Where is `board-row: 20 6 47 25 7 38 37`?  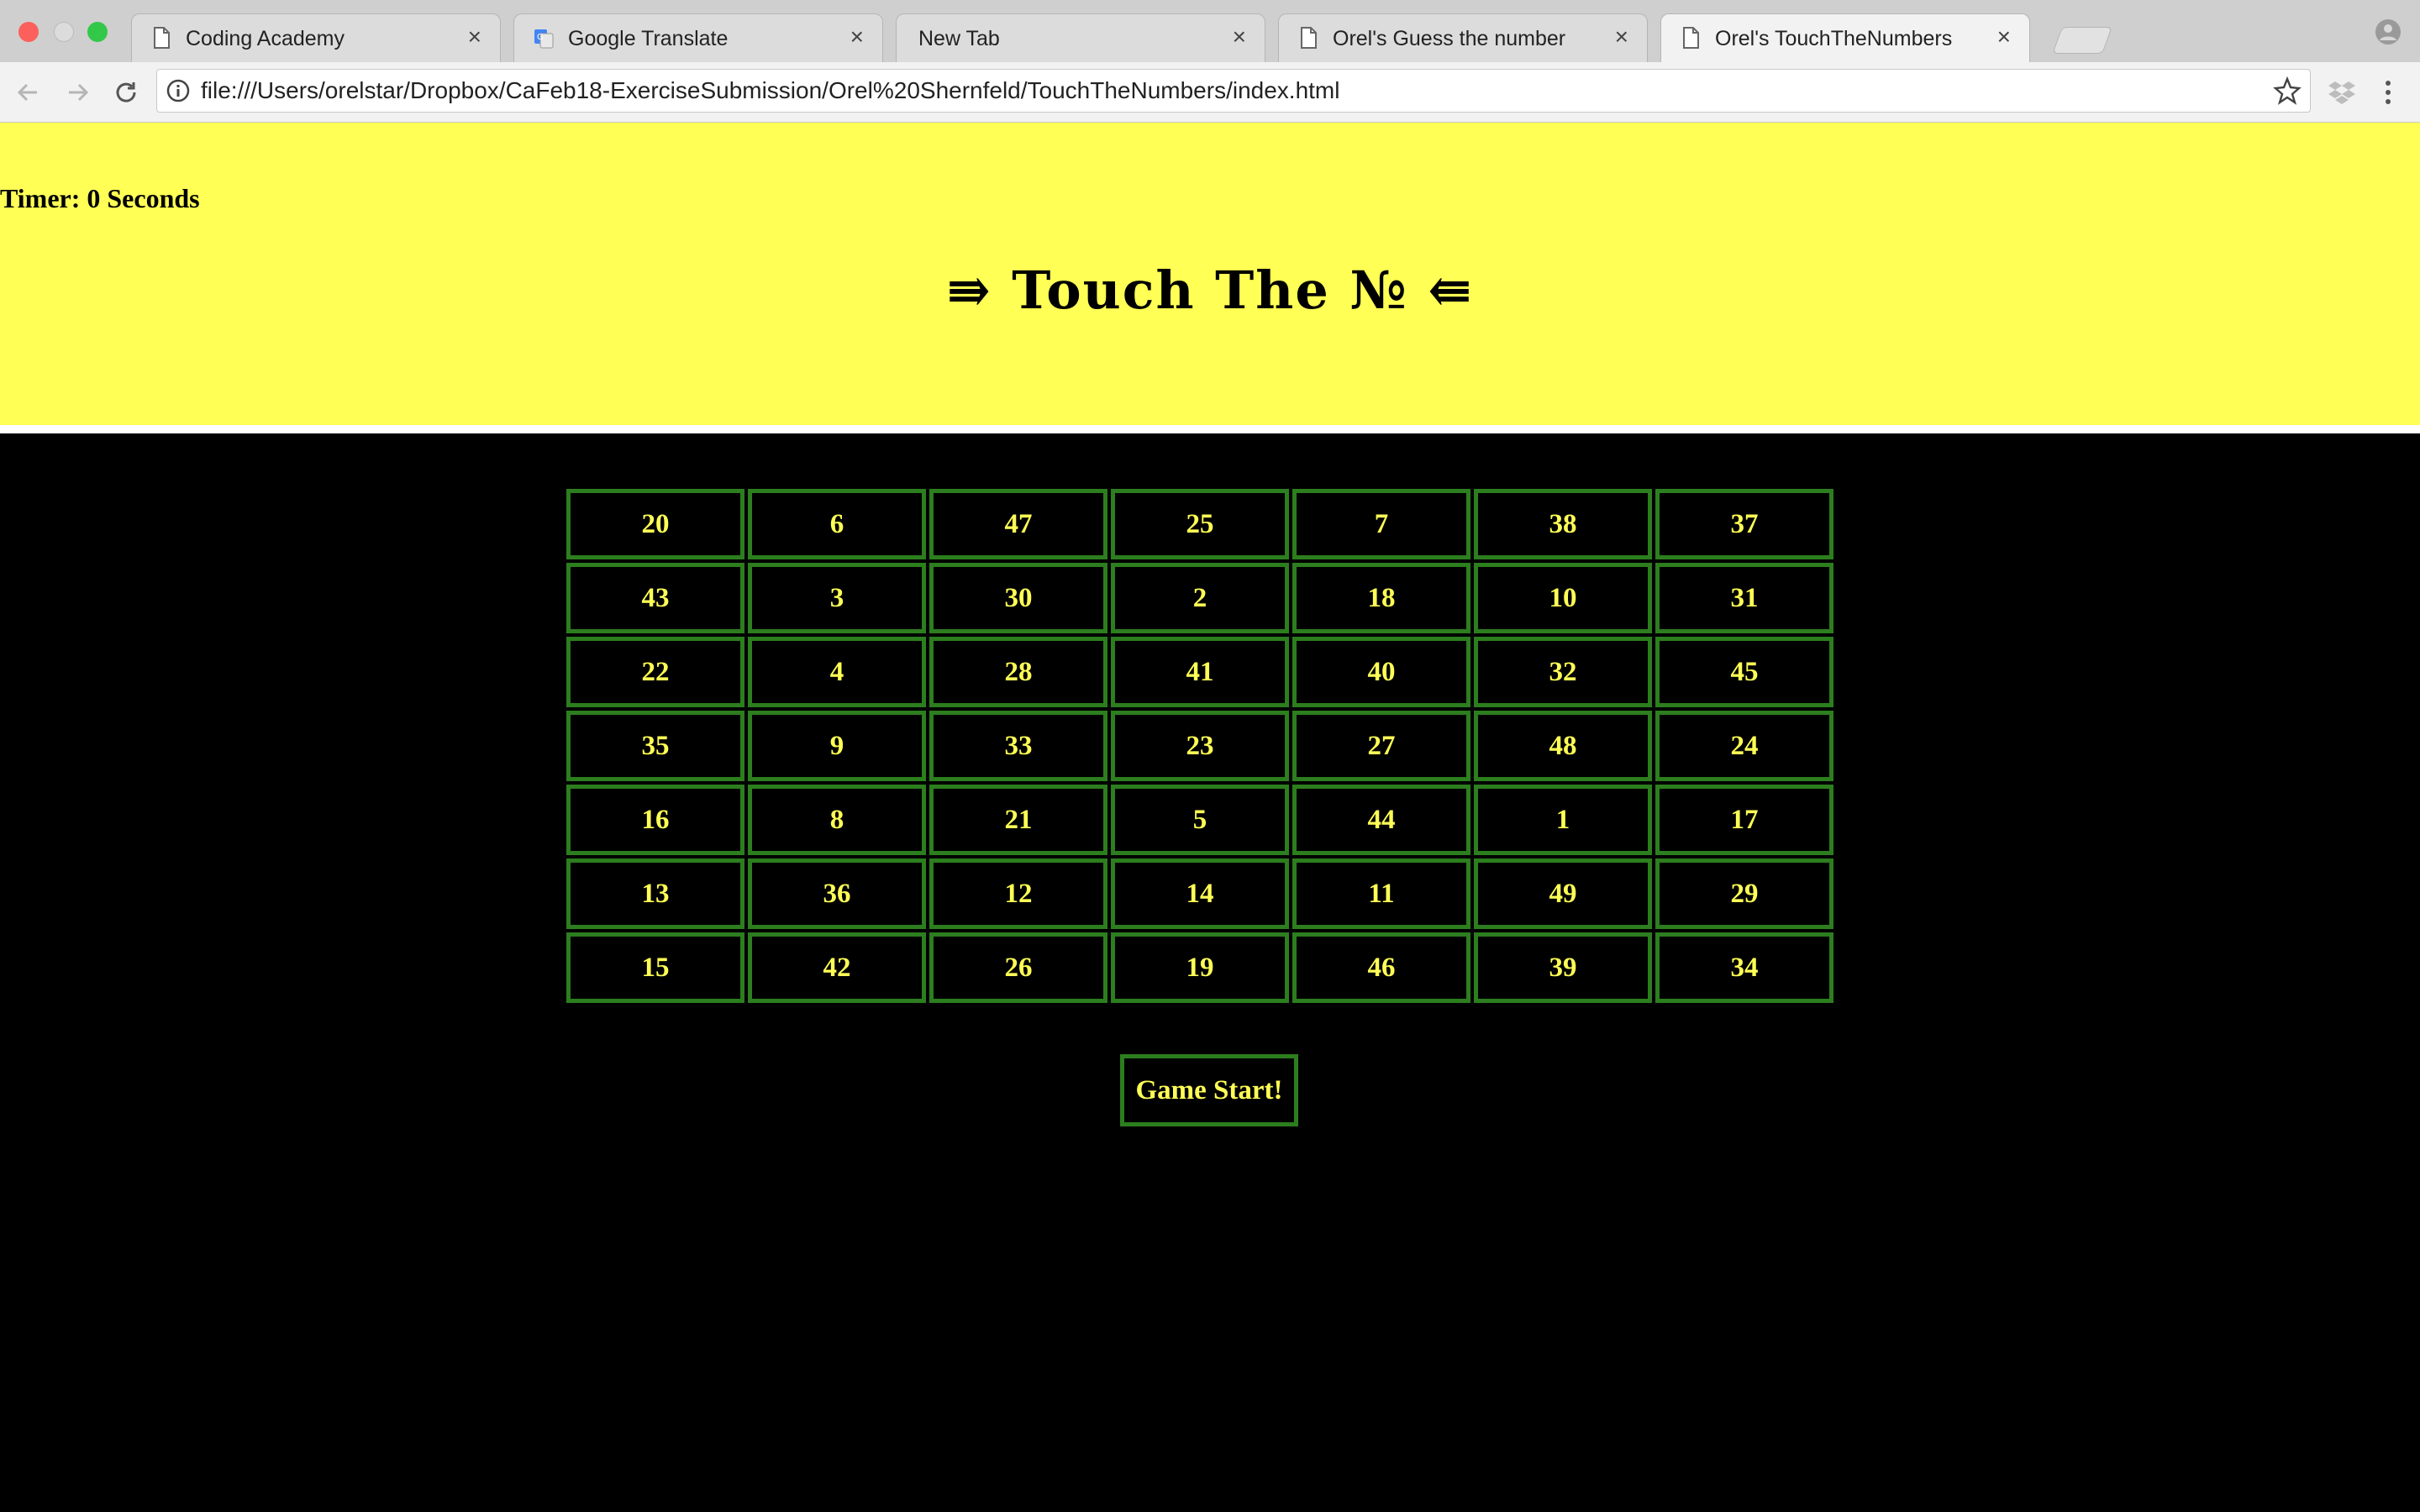 board-row: 20 6 47 25 7 38 37 is located at coordinates (1199, 524).